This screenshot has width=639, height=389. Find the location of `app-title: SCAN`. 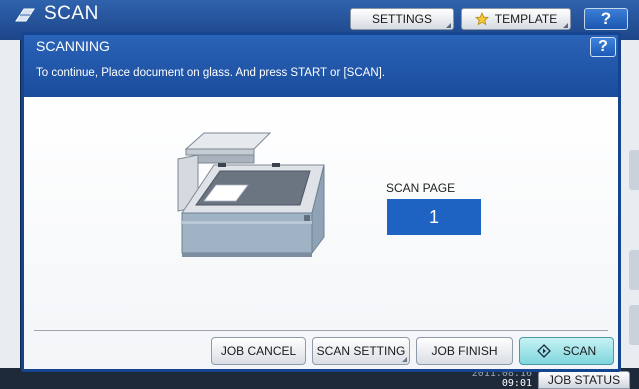

app-title: SCAN is located at coordinates (56, 13).